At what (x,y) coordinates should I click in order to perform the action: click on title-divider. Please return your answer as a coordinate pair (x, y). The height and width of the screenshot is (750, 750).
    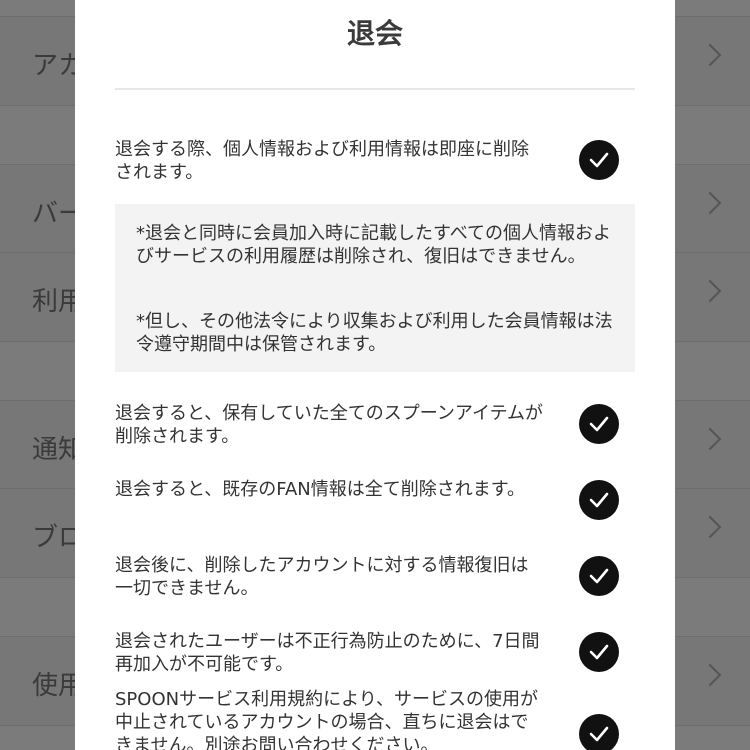
    Looking at the image, I should click on (375, 89).